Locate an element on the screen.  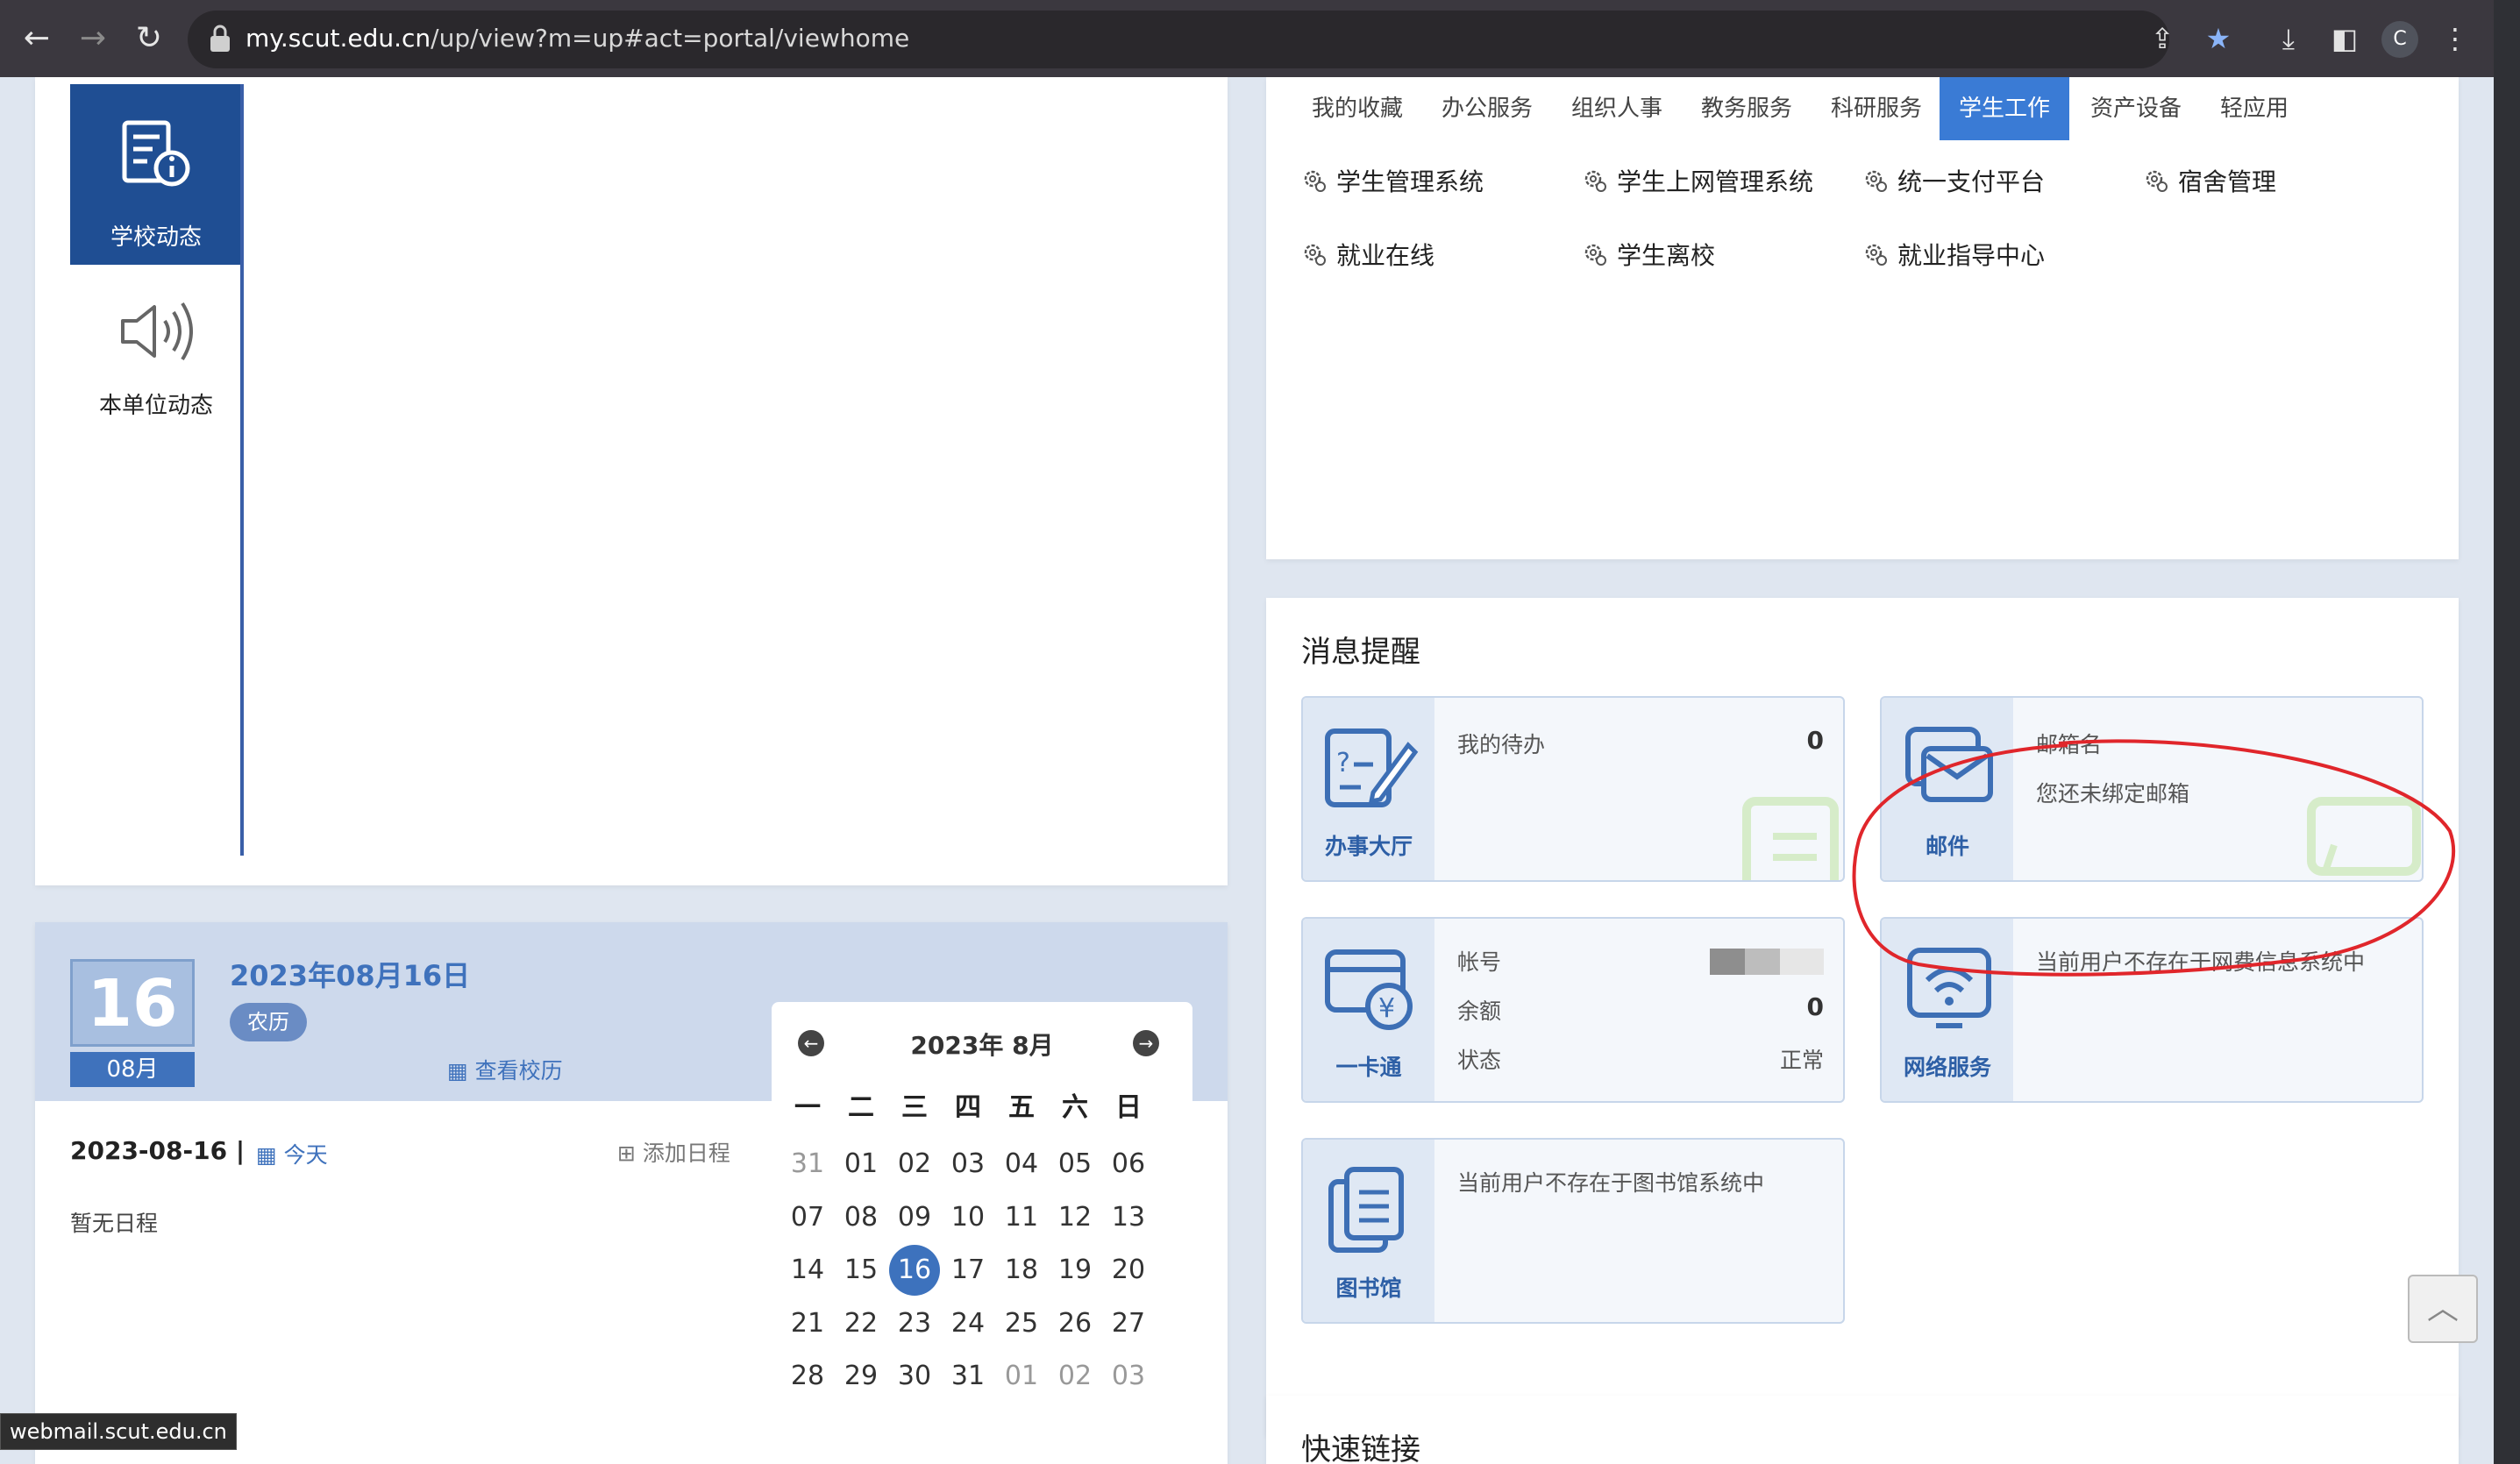
calendar-day: 13 is located at coordinates (1128, 1217).